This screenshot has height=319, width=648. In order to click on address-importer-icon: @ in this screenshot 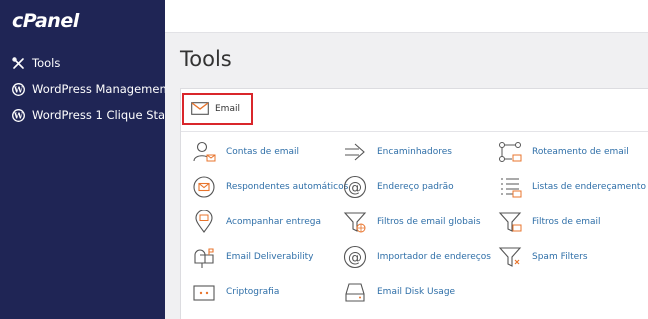, I will do `click(355, 257)`.